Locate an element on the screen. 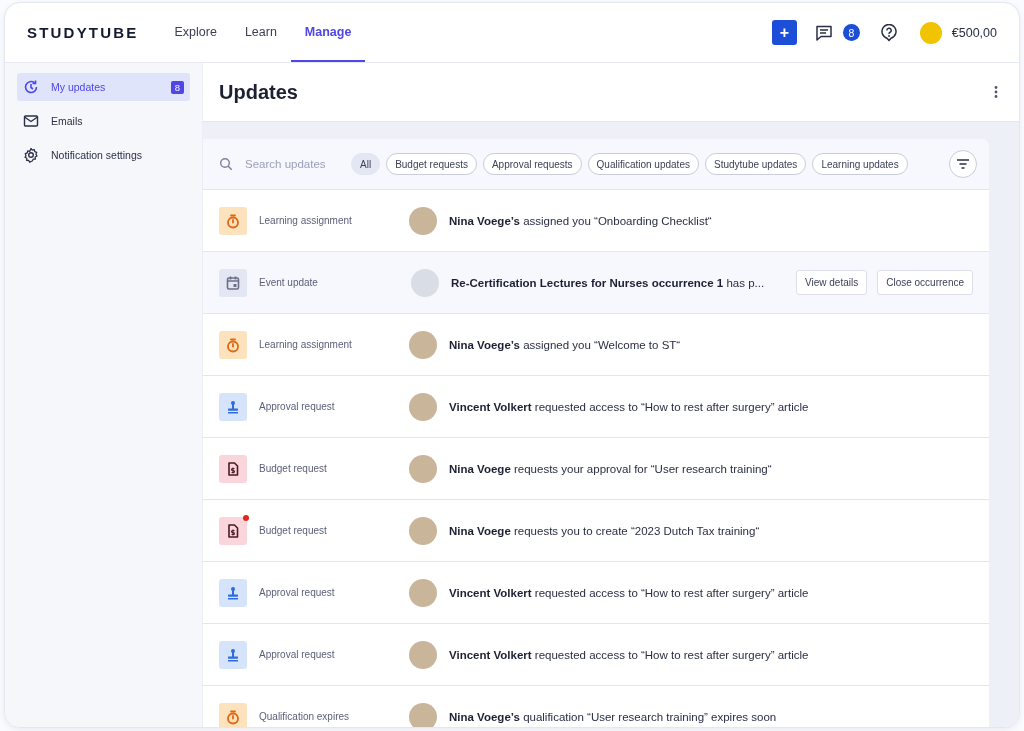 This screenshot has width=1024, height=731. update-message: Nina Voege requests you to create “2023 Dutch Tax training“ is located at coordinates (605, 530).